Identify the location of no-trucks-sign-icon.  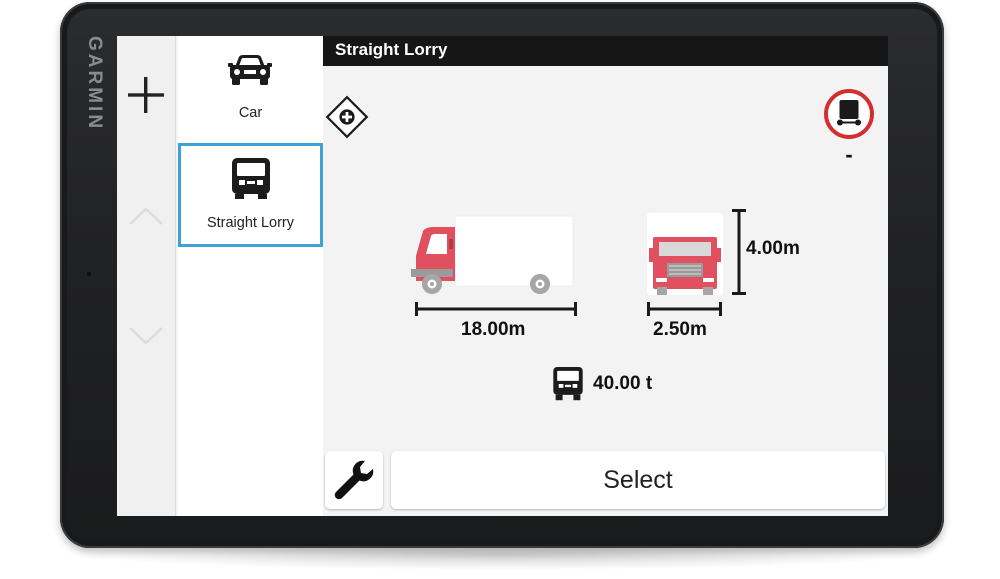
(849, 114).